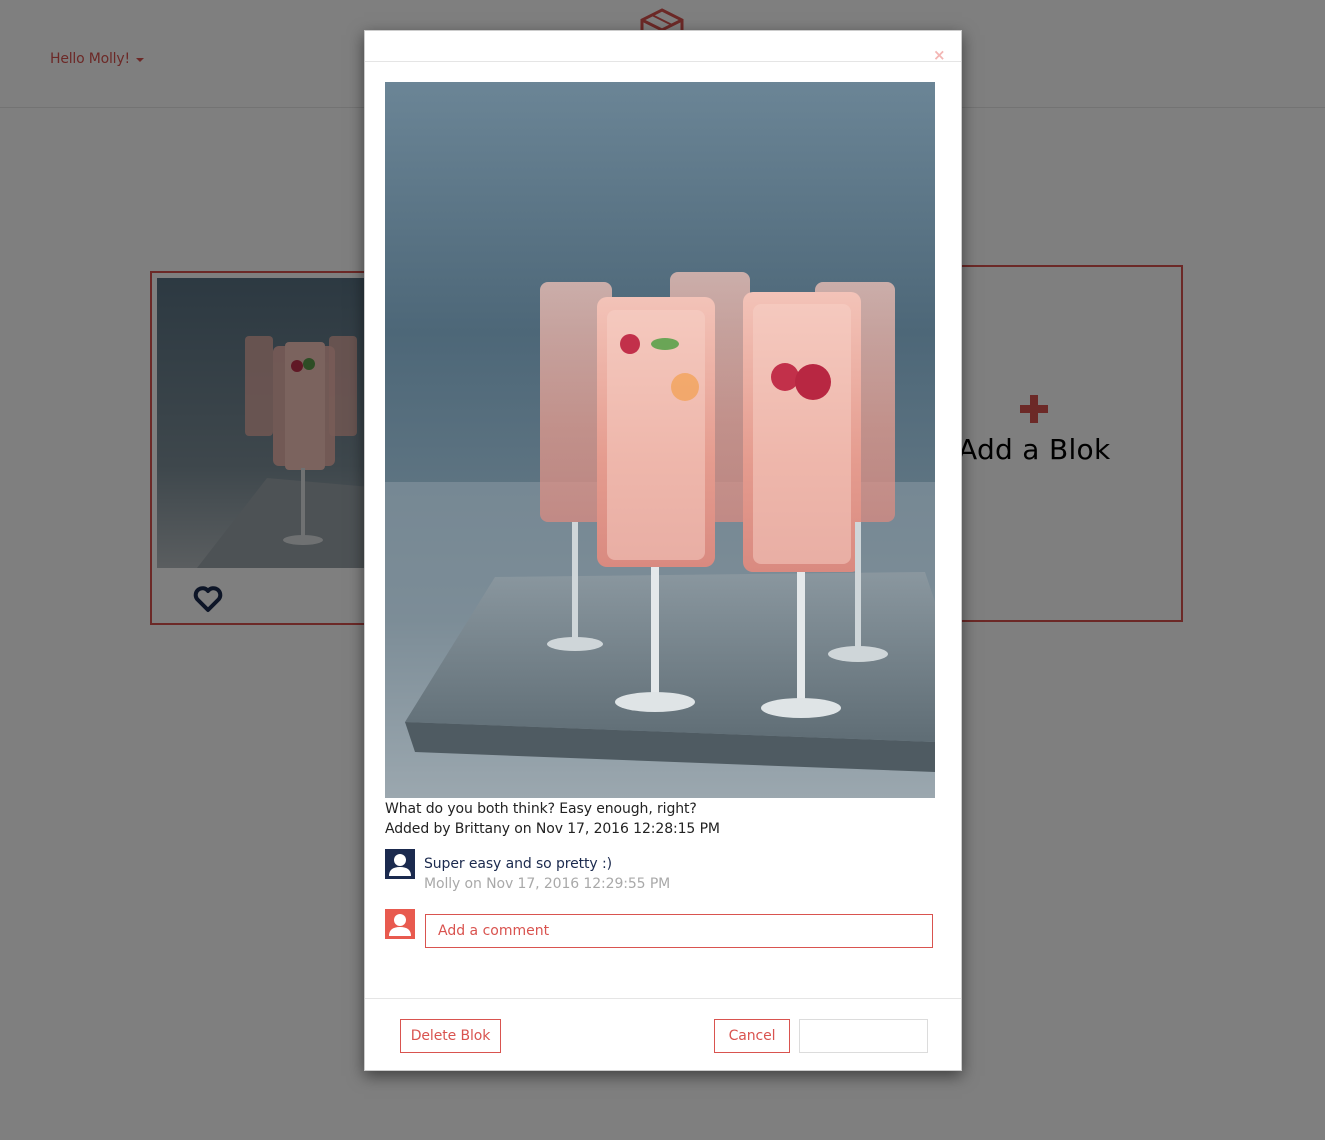 This screenshot has height=1140, width=1325. Describe the element at coordinates (752, 1036) in the screenshot. I see `cancel-button: Cancel` at that location.